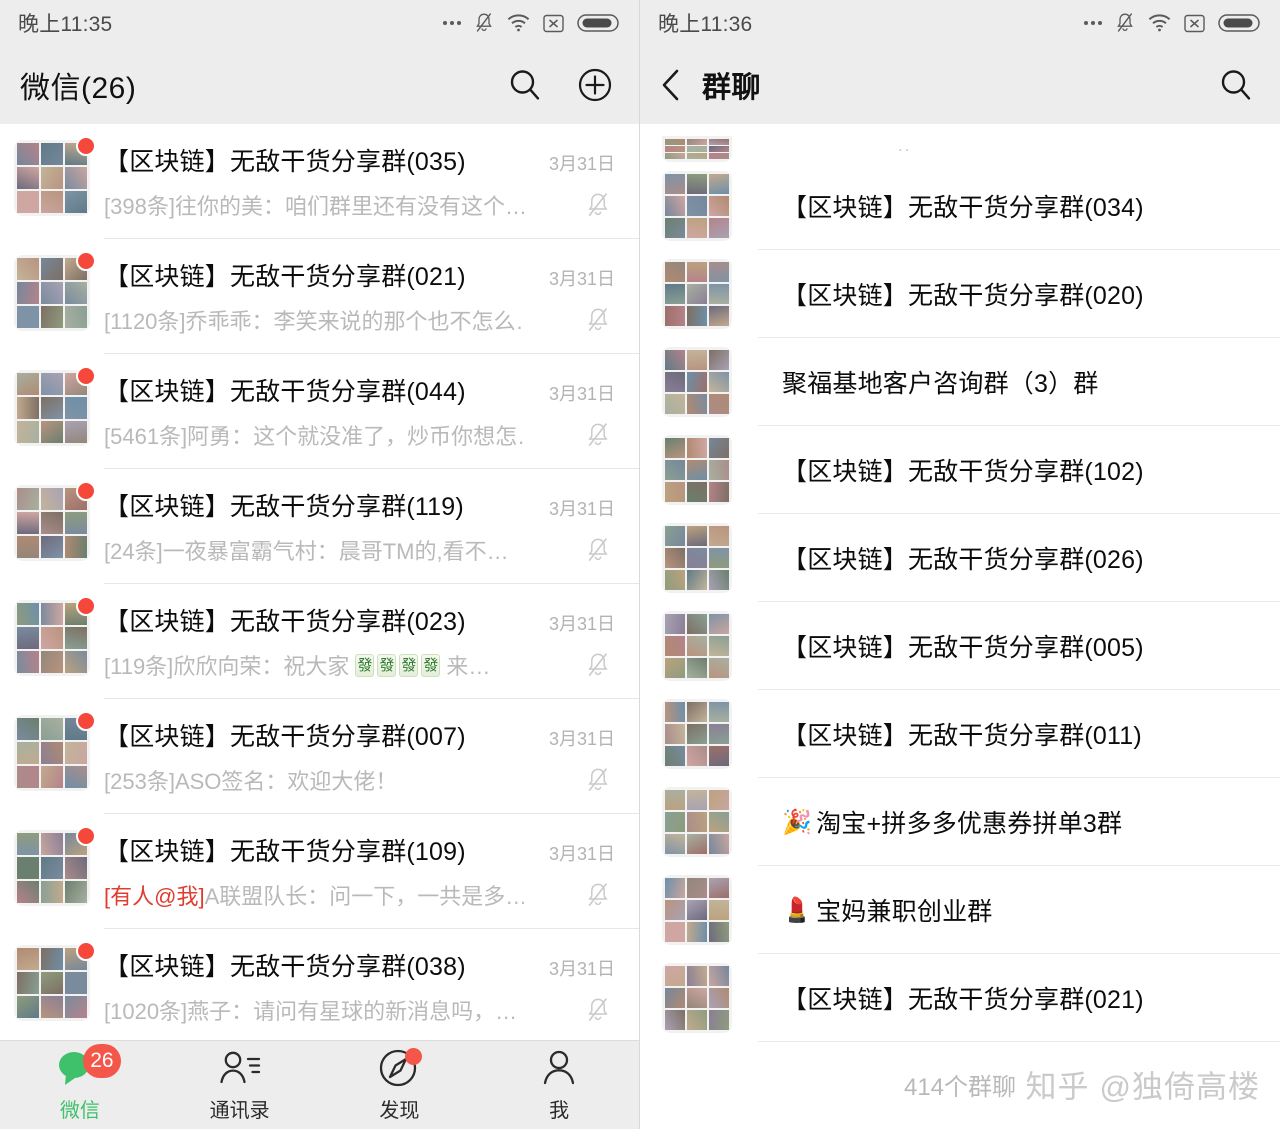  Describe the element at coordinates (960, 143) in the screenshot. I see `partially-scrolled-list-item: ..` at that location.